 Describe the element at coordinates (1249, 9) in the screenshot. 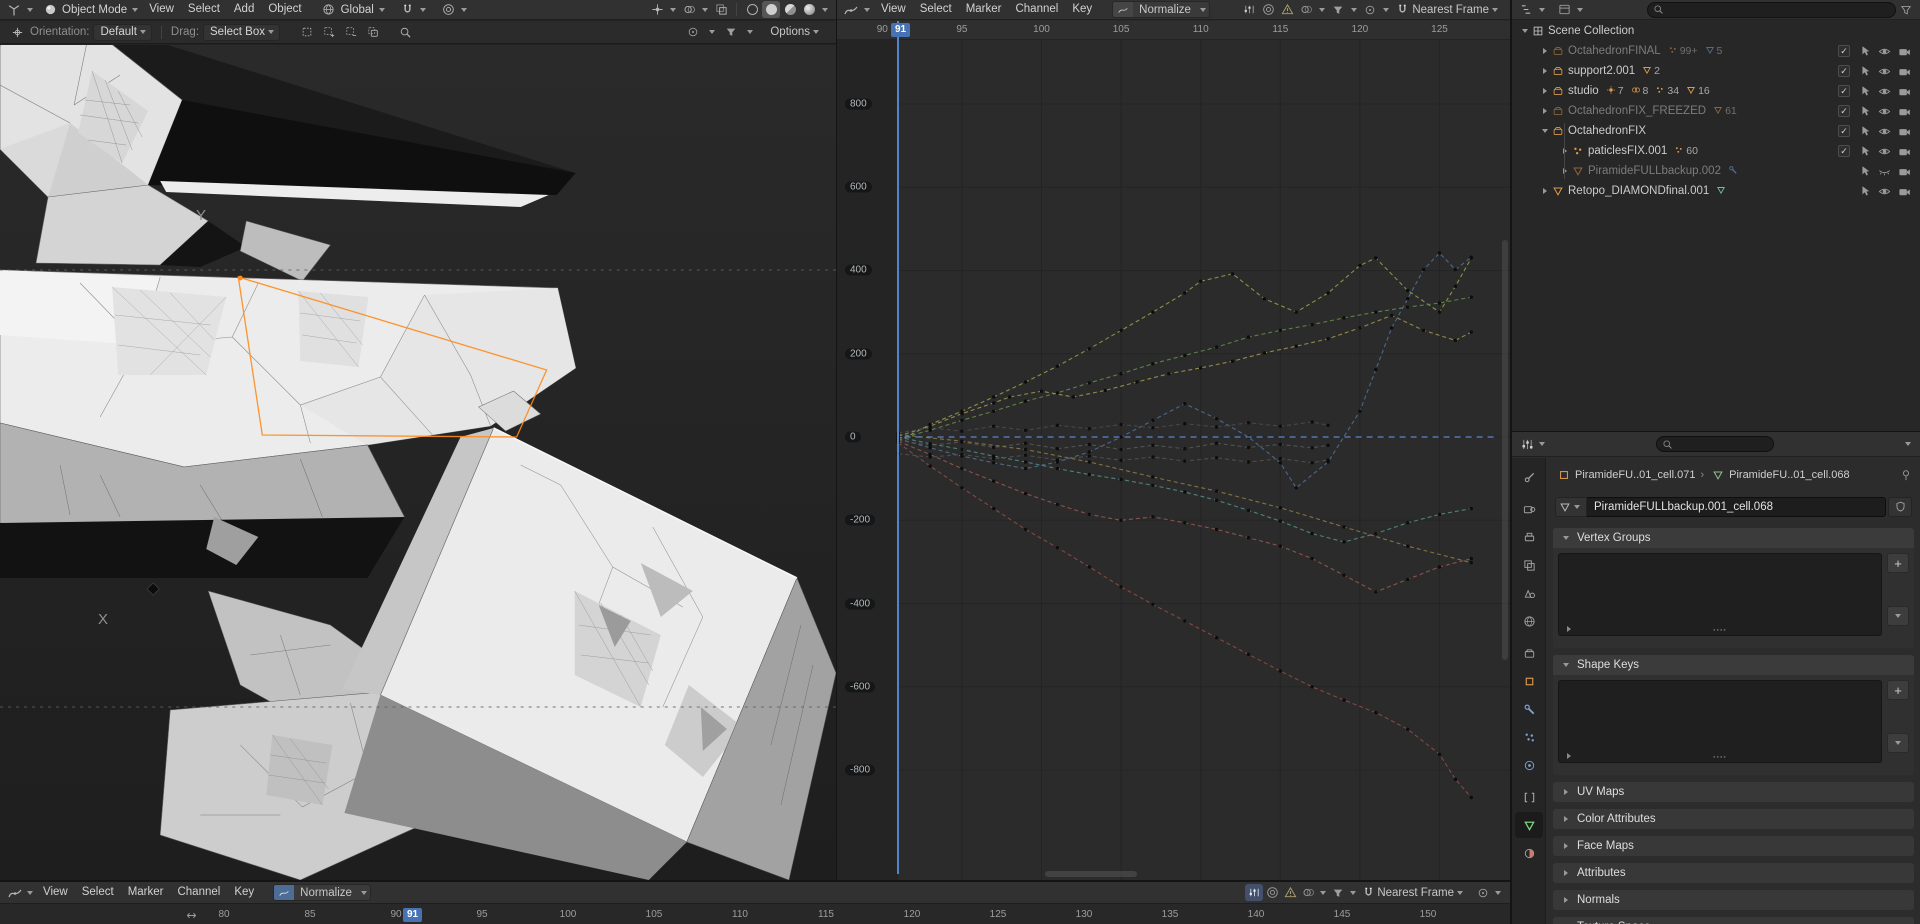

I see `graph-show-sliders-icon` at that location.